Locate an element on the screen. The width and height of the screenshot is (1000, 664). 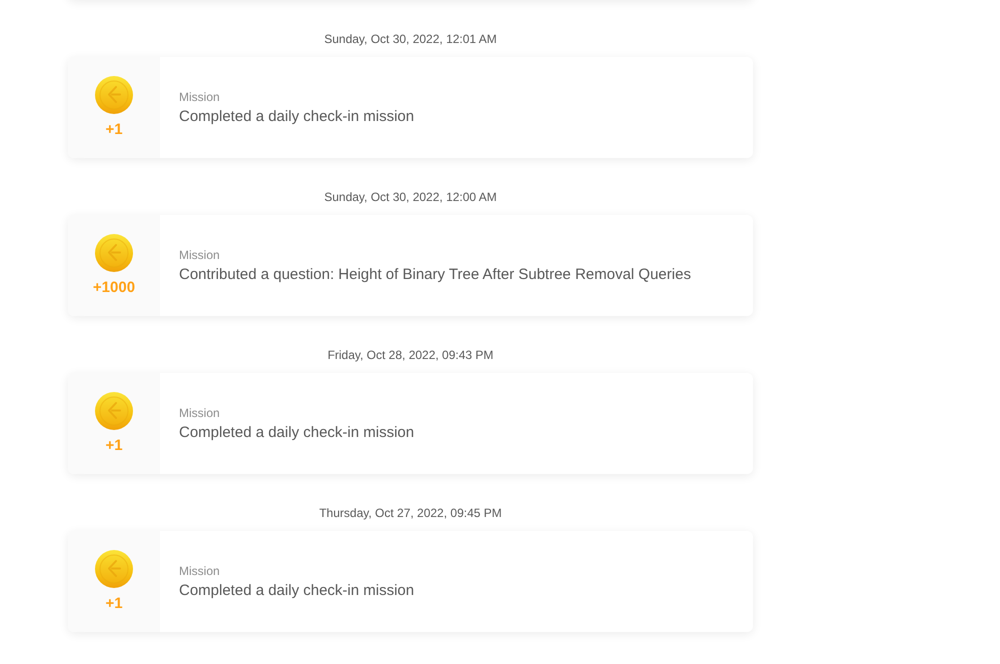
entry-date: Sunday, Oct 30, 2022, 12:00 AM is located at coordinates (410, 197).